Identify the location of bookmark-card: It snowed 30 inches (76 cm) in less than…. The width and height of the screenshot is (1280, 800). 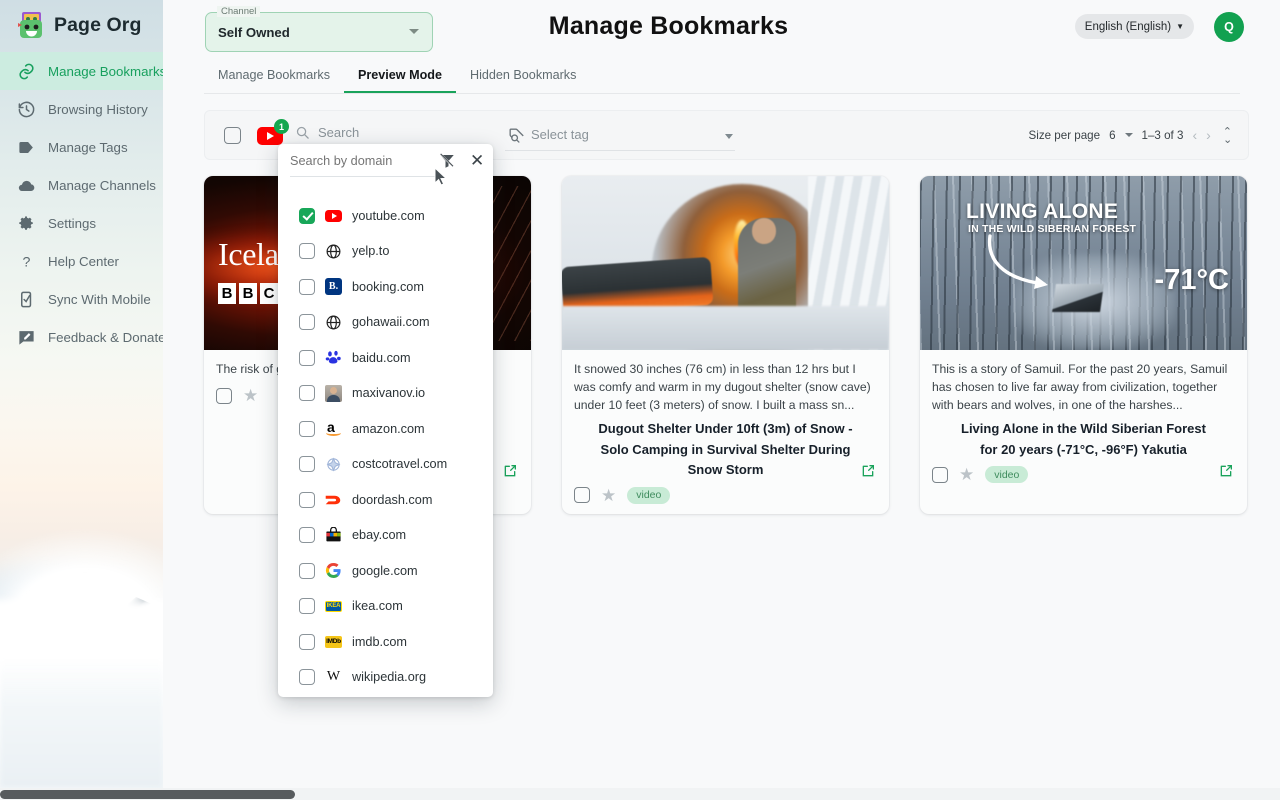
(725, 345).